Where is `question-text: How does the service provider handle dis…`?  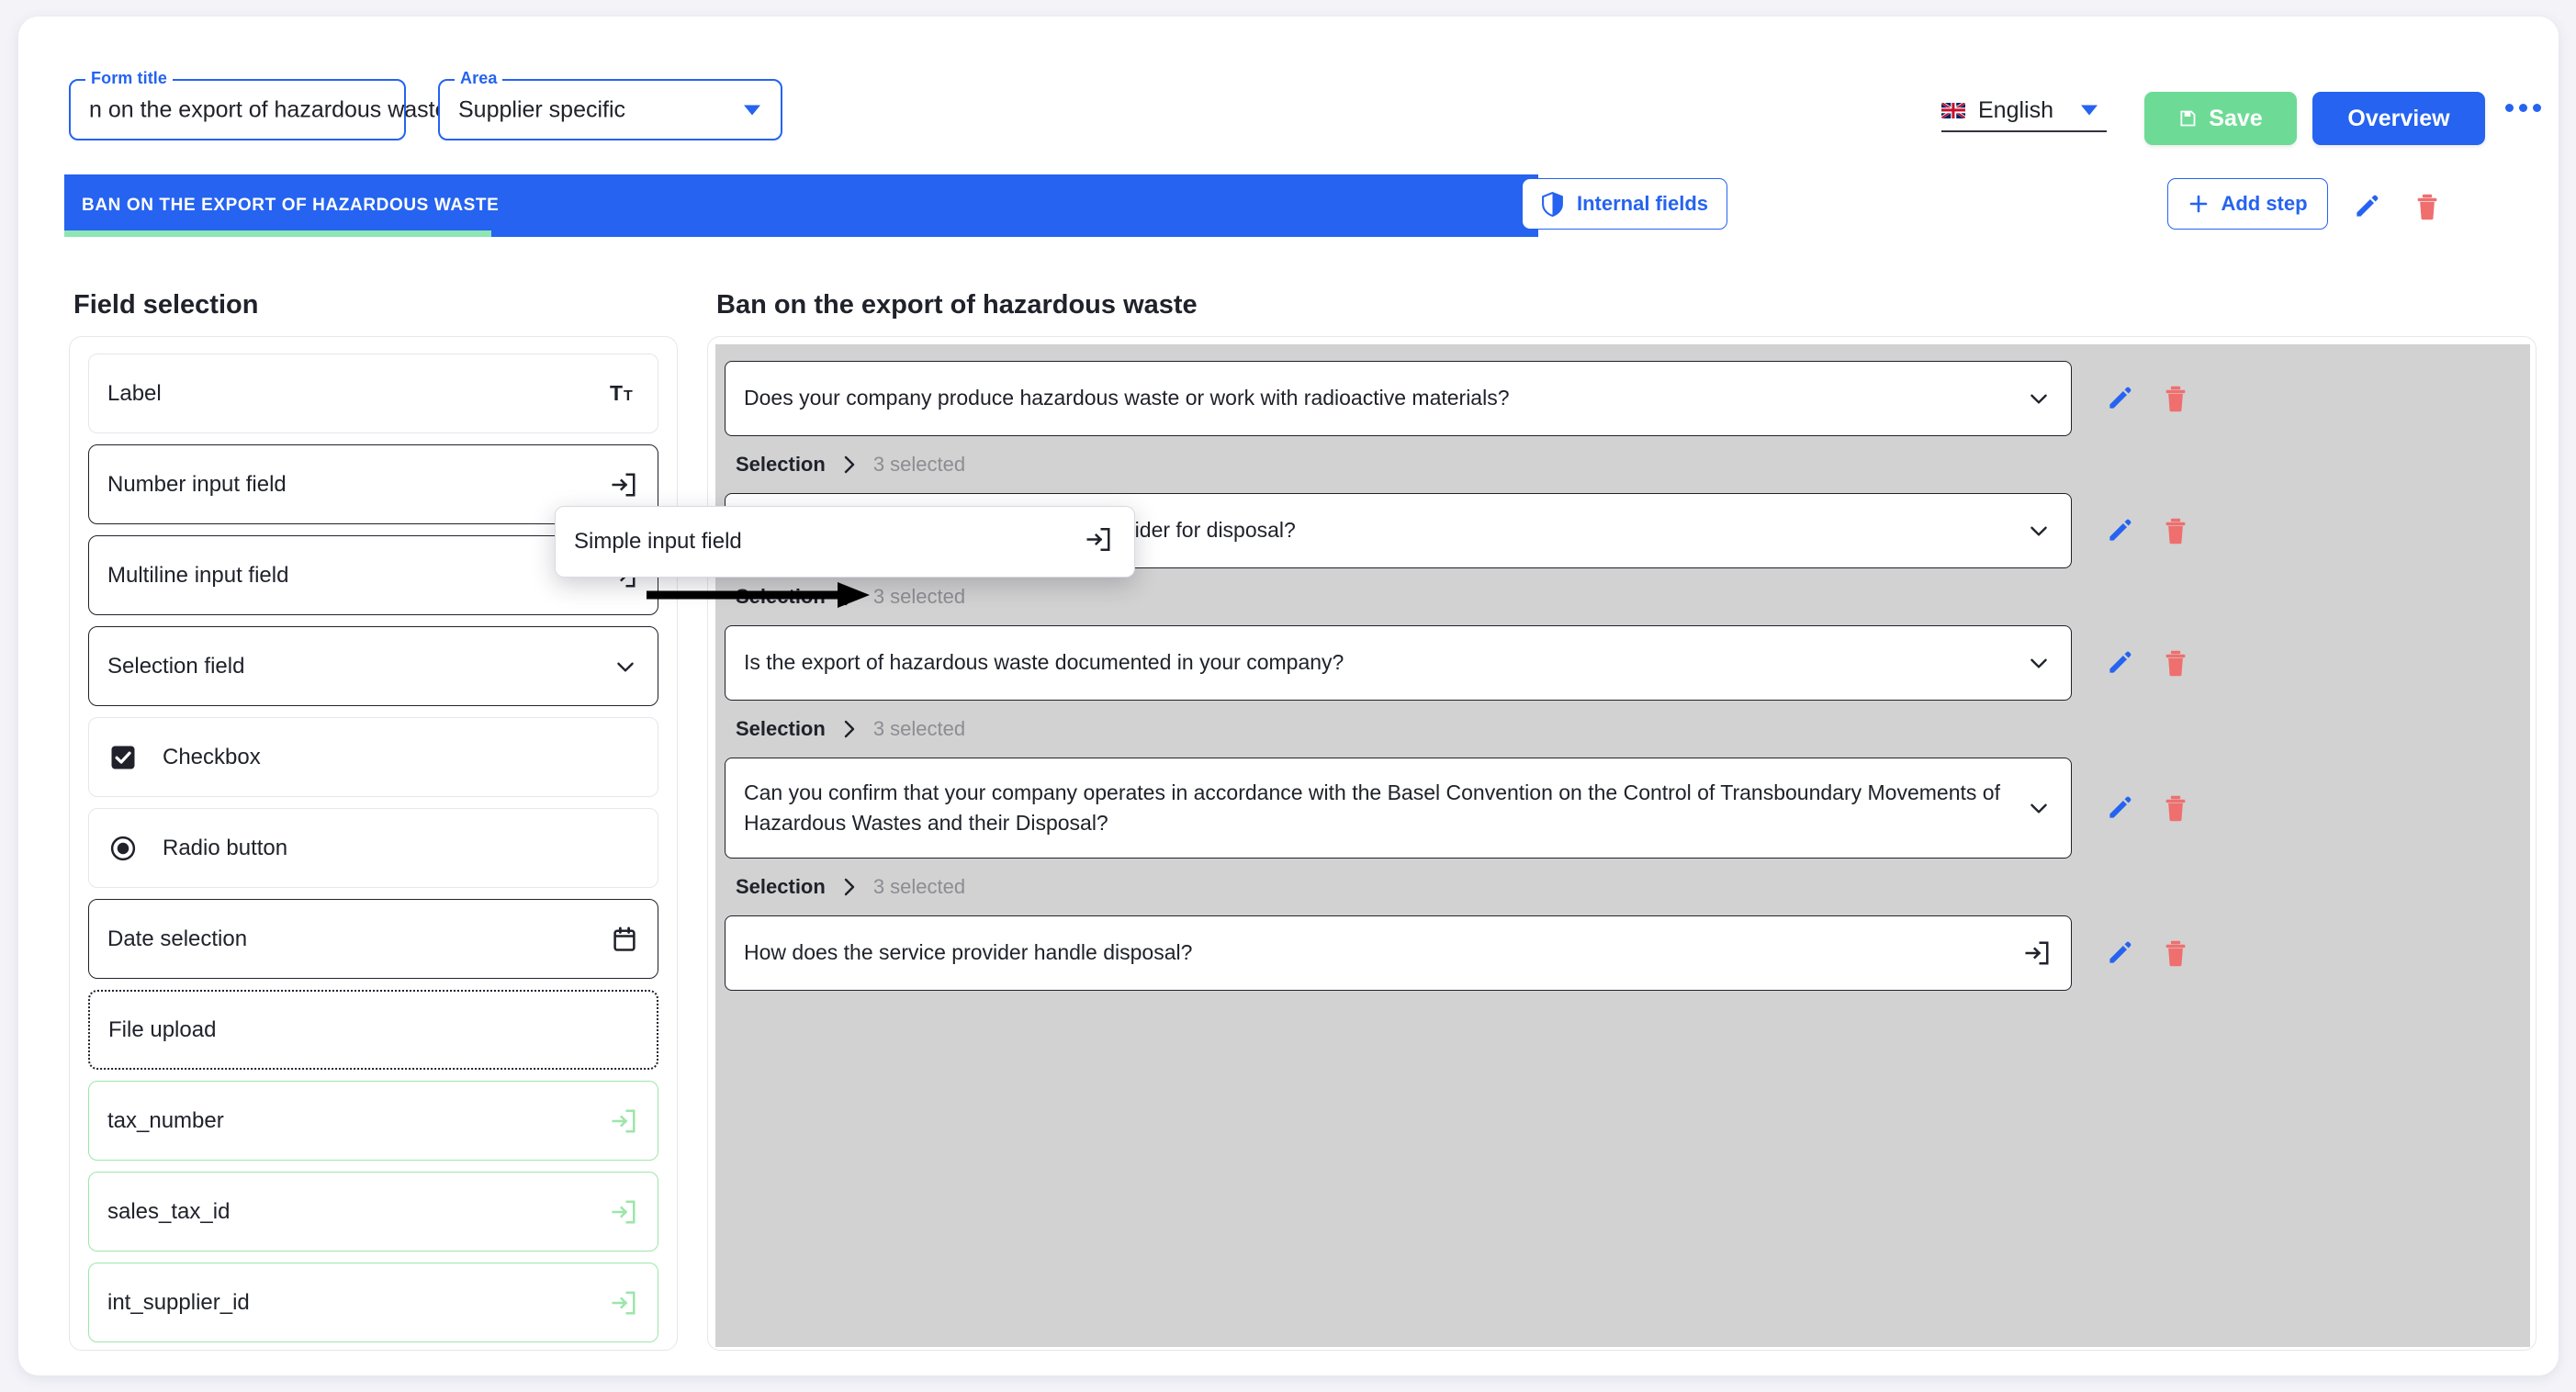 question-text: How does the service provider handle dis… is located at coordinates (968, 952).